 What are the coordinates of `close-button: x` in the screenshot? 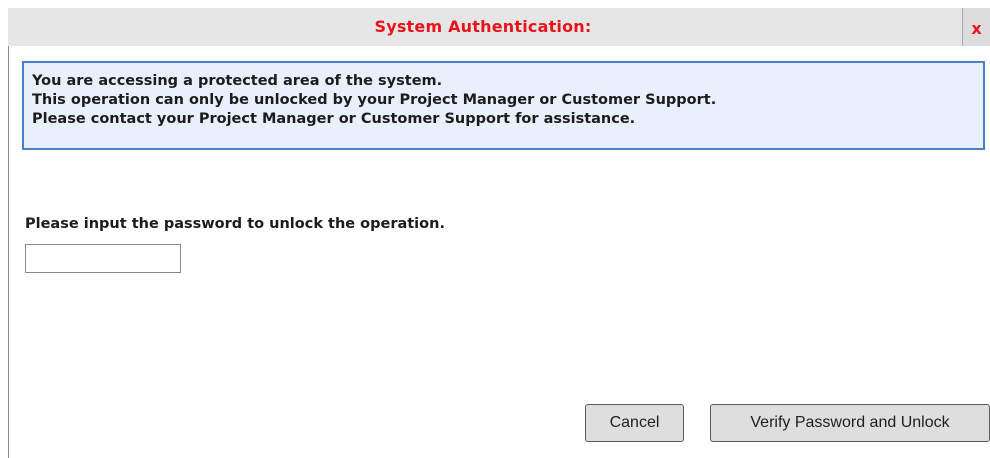 It's located at (976, 27).